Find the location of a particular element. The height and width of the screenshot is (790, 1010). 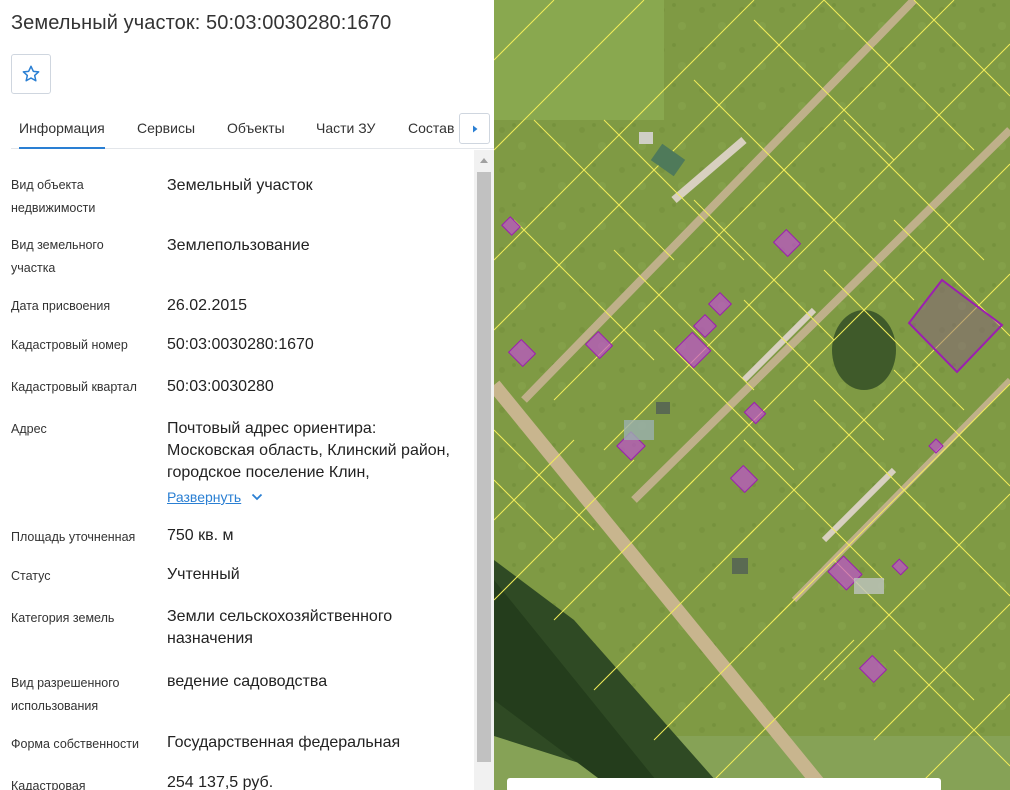

info-label: Площадь уточненная is located at coordinates (73, 537).